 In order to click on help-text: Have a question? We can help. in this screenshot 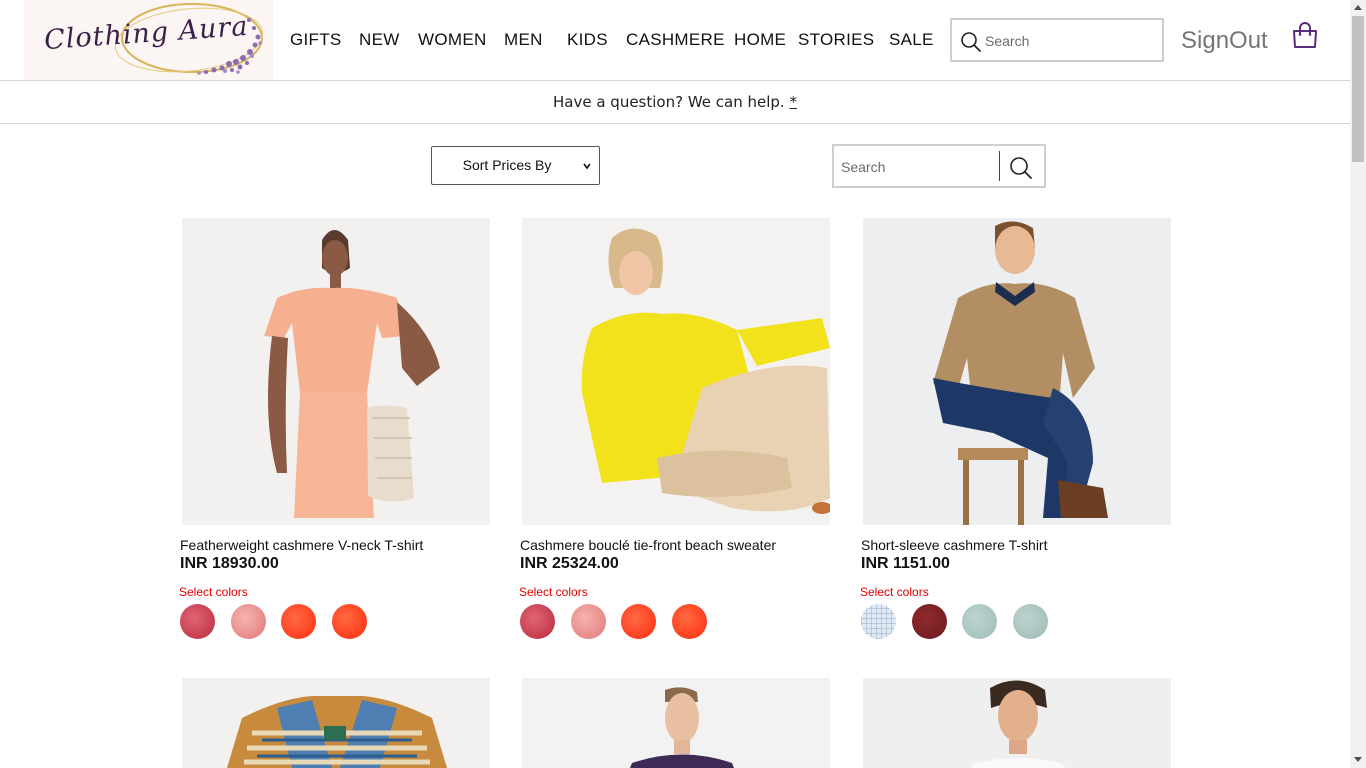, I will do `click(669, 102)`.